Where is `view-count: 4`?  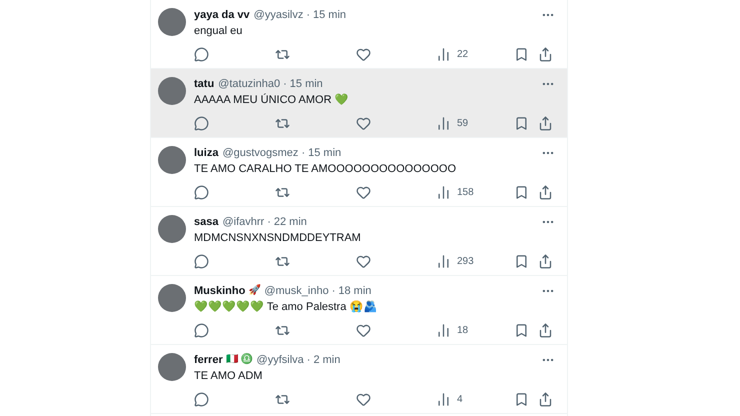
view-count: 4 is located at coordinates (460, 399).